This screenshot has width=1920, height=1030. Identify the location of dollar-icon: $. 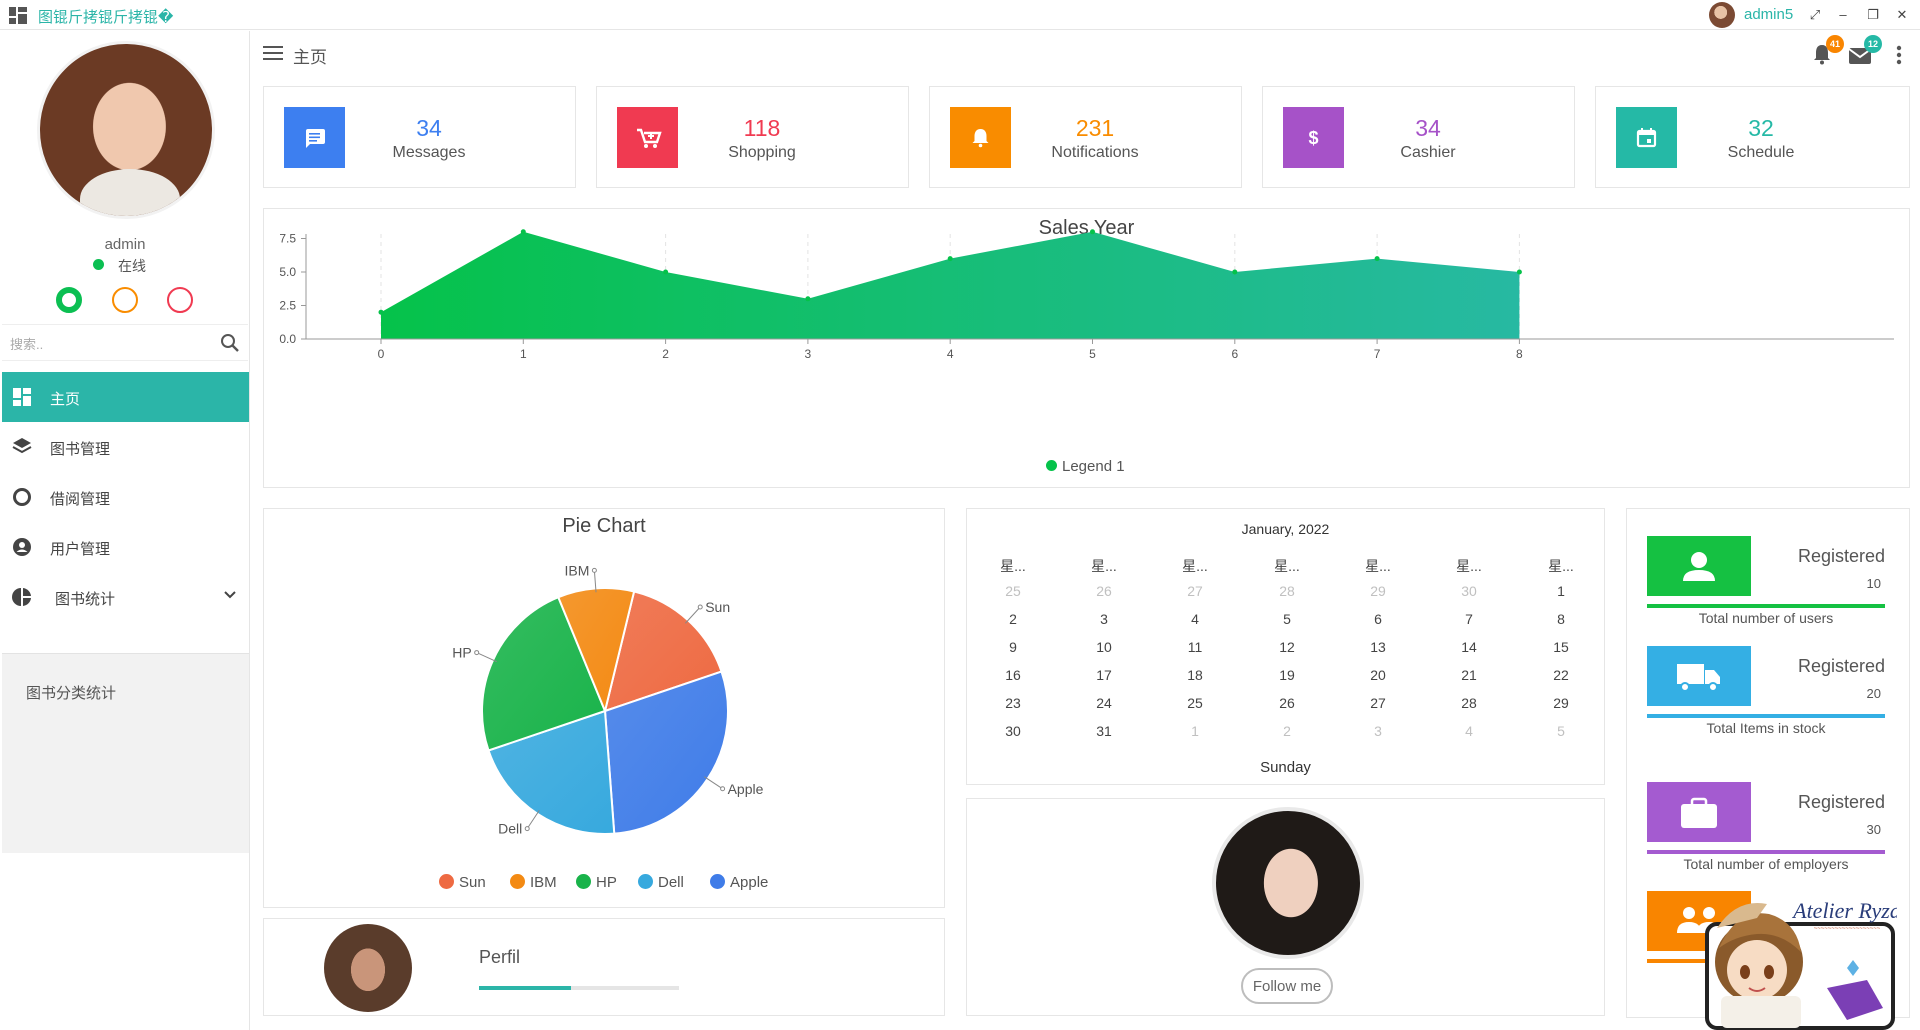
(1313, 137).